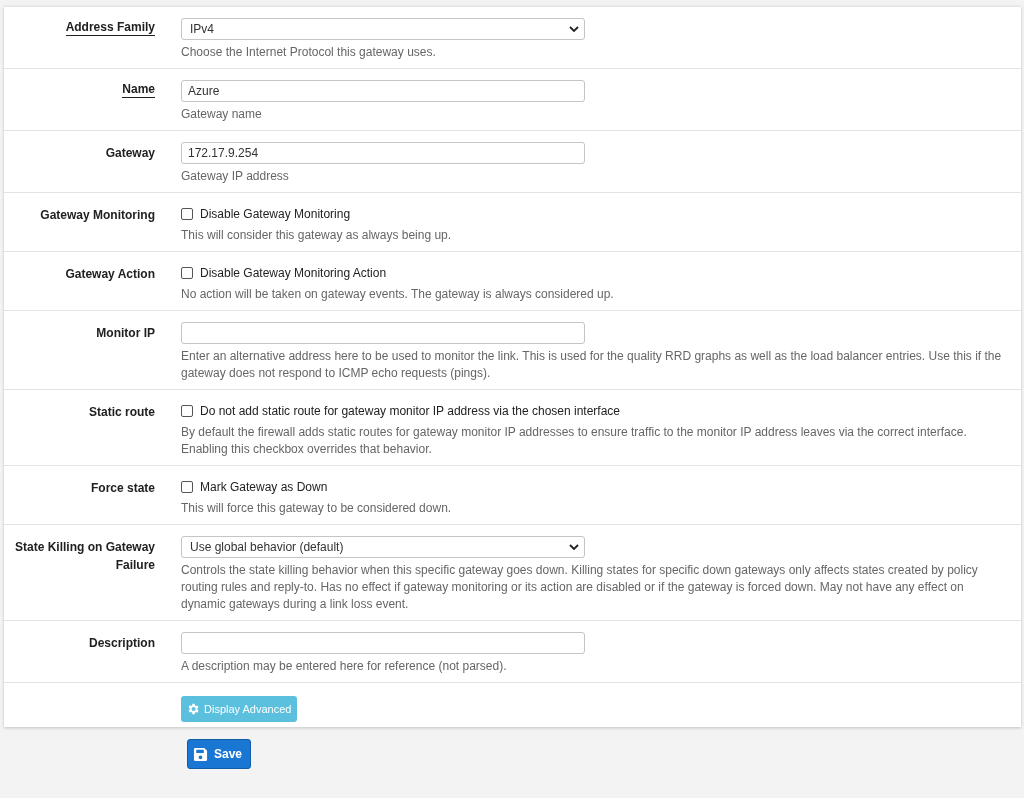 This screenshot has height=798, width=1024. What do you see at coordinates (122, 488) in the screenshot?
I see `field-label: Force state` at bounding box center [122, 488].